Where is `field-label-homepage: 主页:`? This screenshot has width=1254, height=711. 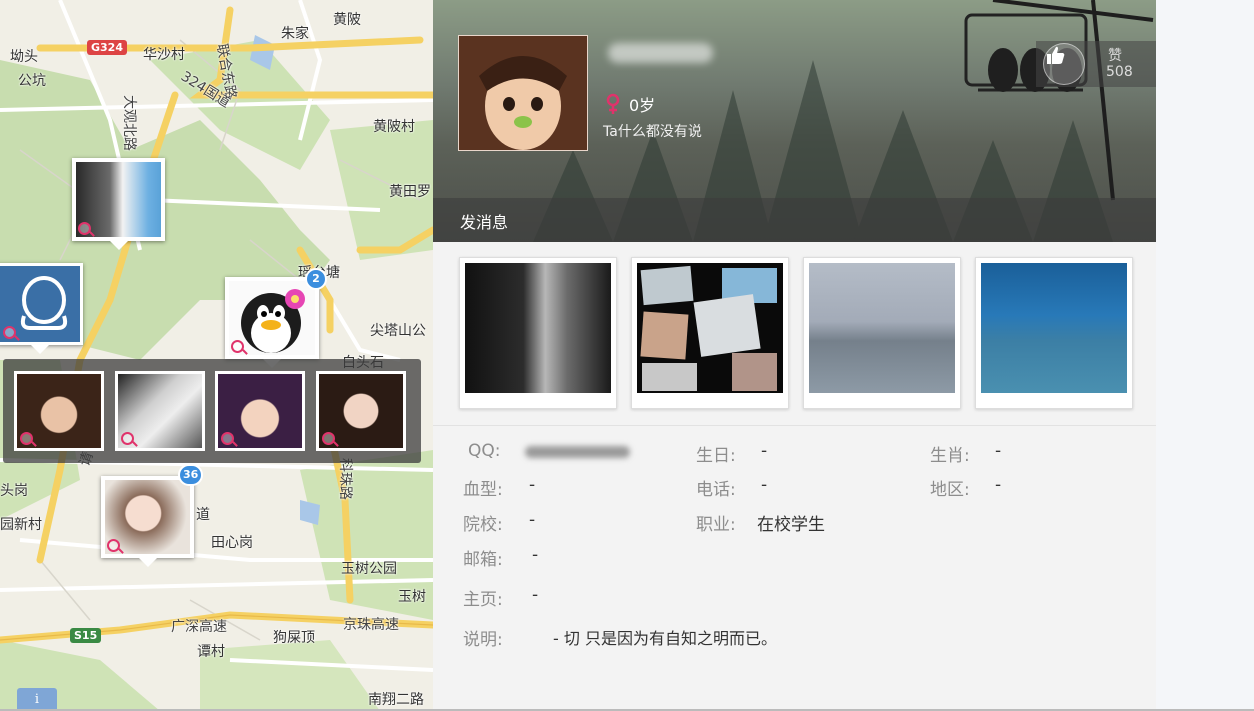
field-label-homepage: 主页: is located at coordinates (483, 600).